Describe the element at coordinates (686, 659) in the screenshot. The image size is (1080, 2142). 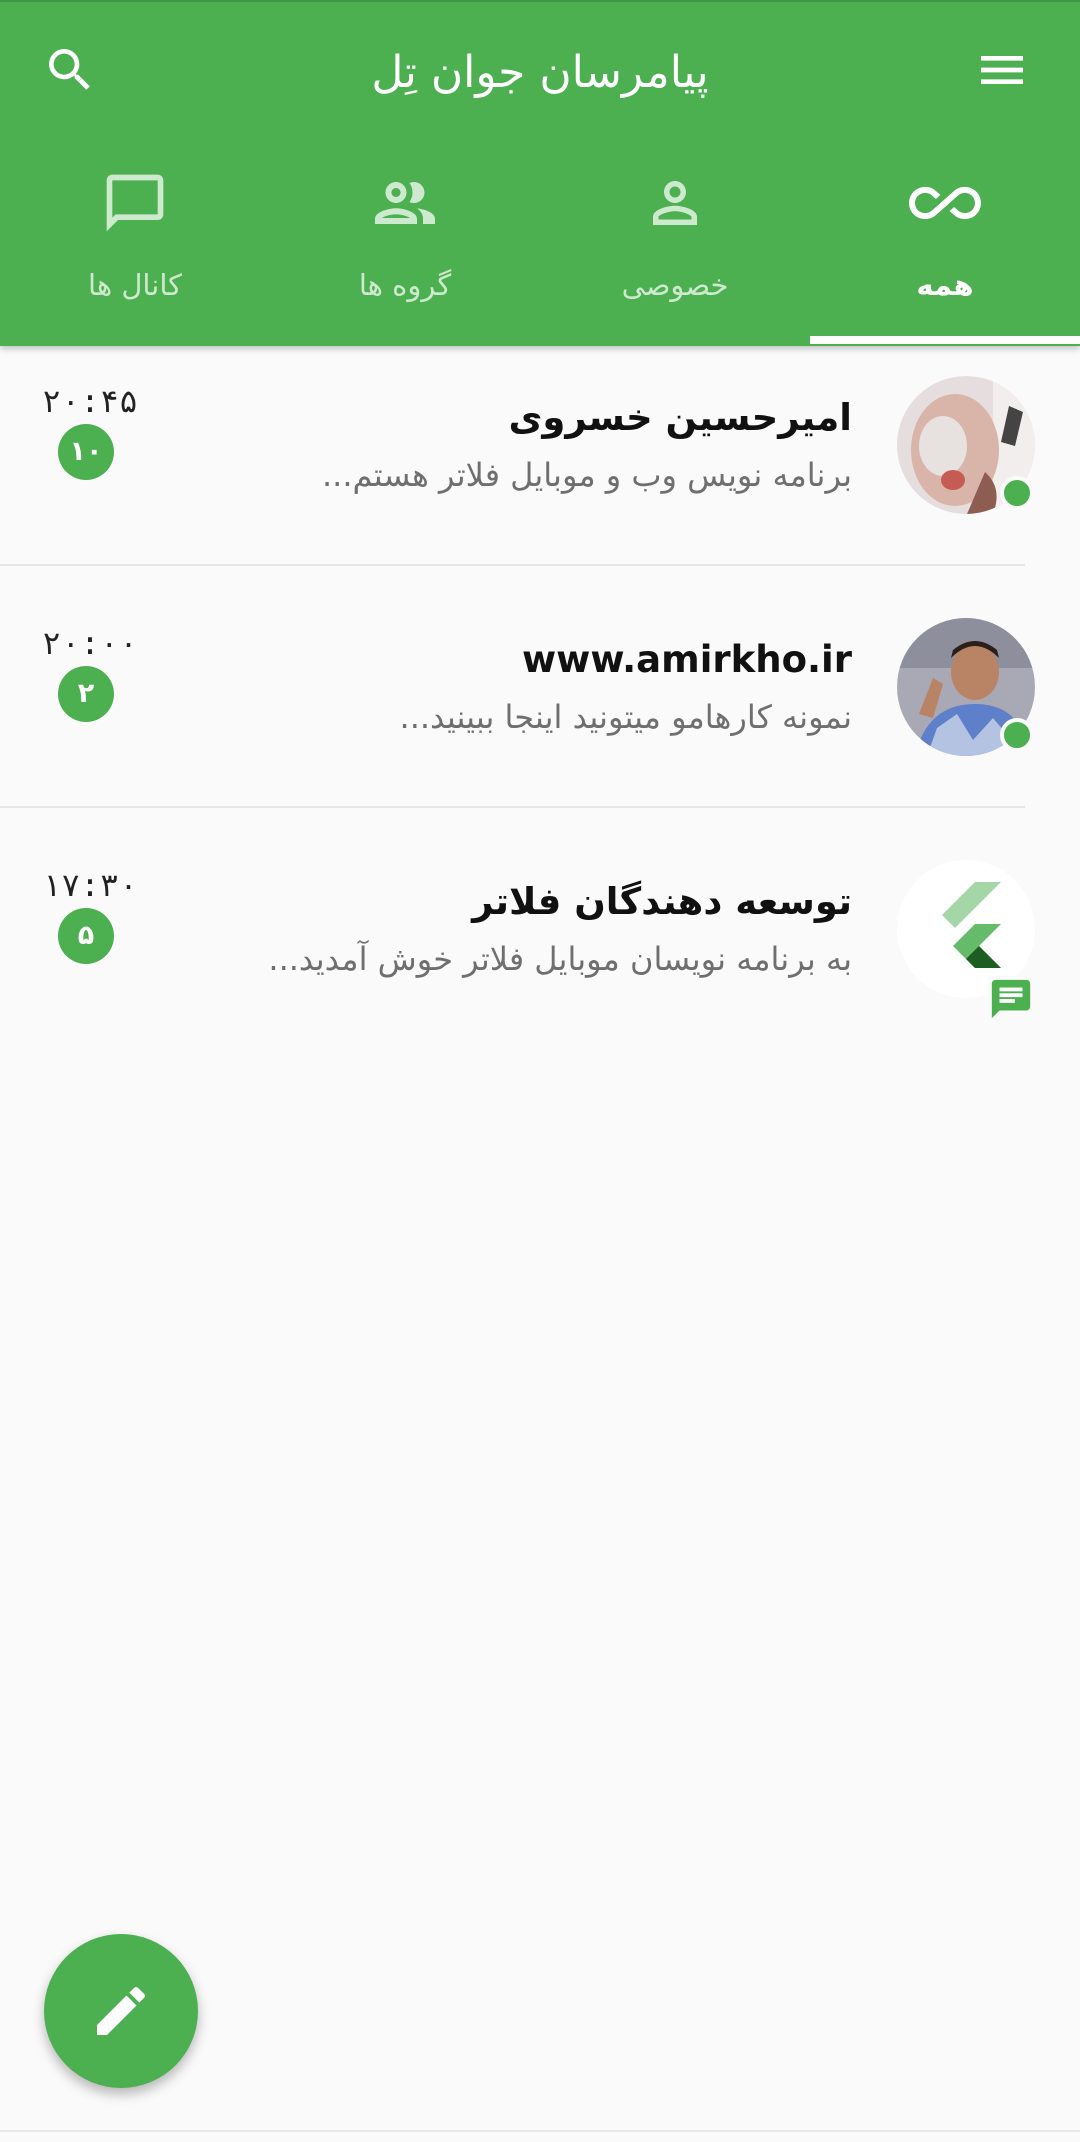
I see `chat-name: www.amirkho.ir` at that location.